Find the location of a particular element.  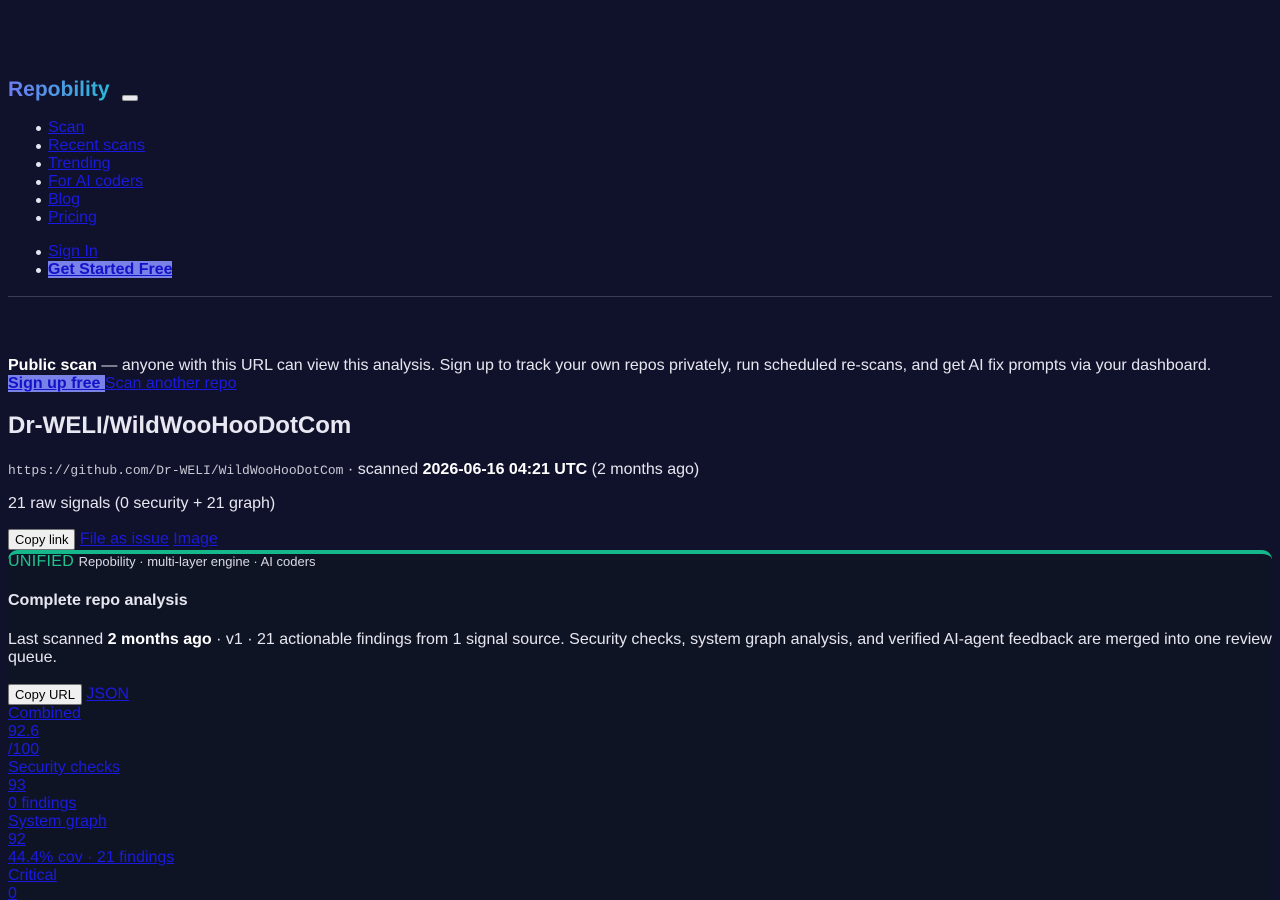

repo-title: Dr-WELI/WildWooHooDotCom is located at coordinates (180, 425).